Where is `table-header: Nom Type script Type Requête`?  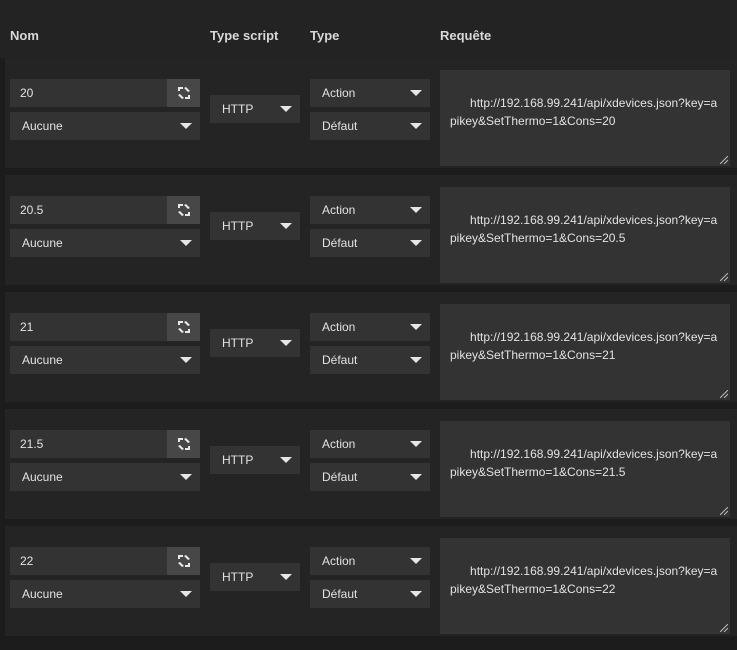
table-header: Nom Type script Type Requête is located at coordinates (368, 29).